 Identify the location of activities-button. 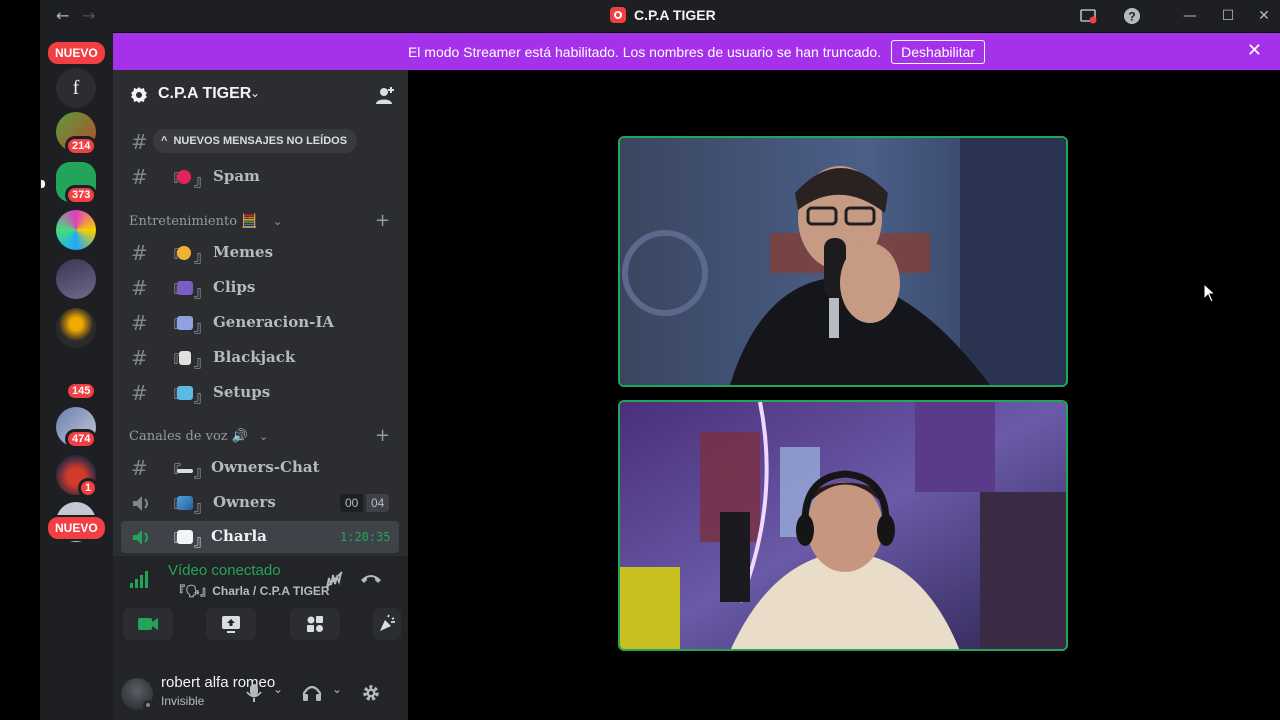
(315, 624).